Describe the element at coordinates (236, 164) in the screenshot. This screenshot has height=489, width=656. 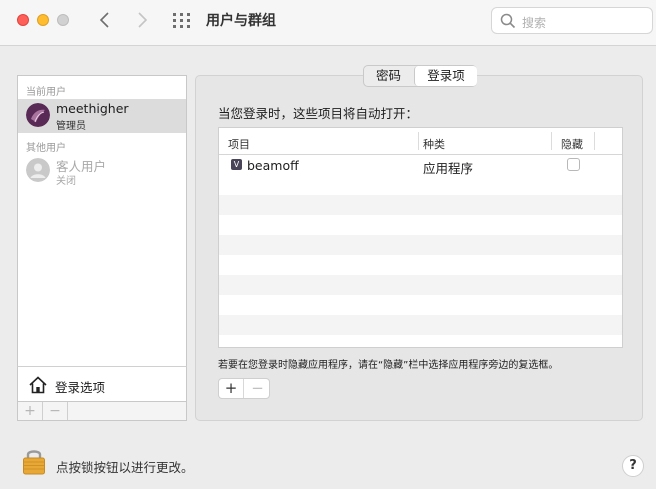
I see `beamoff-app-icon: V` at that location.